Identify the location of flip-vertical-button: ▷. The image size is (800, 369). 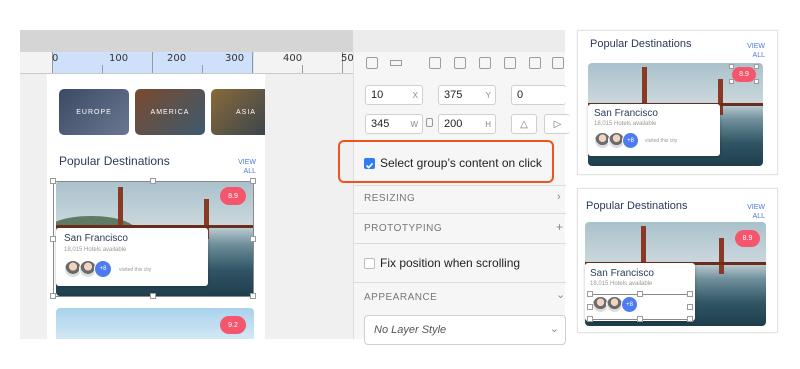
(557, 124).